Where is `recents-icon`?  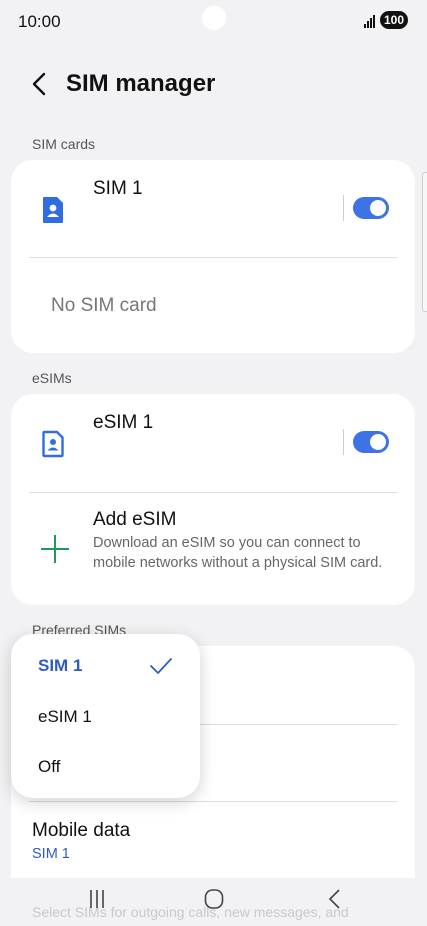
recents-icon is located at coordinates (97, 899).